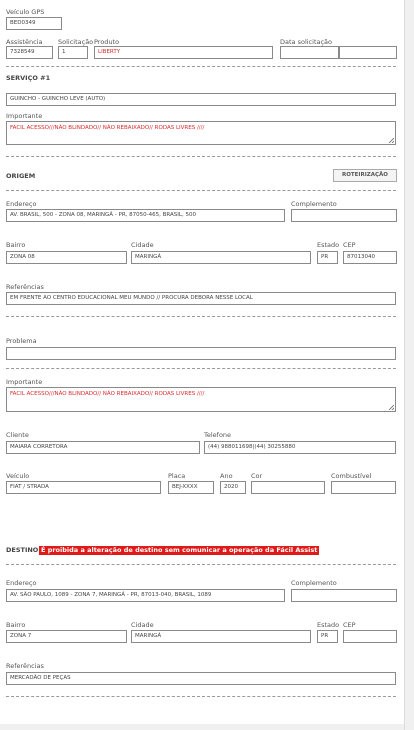 The height and width of the screenshot is (730, 414). What do you see at coordinates (107, 42) in the screenshot?
I see `produto-label: Produto` at bounding box center [107, 42].